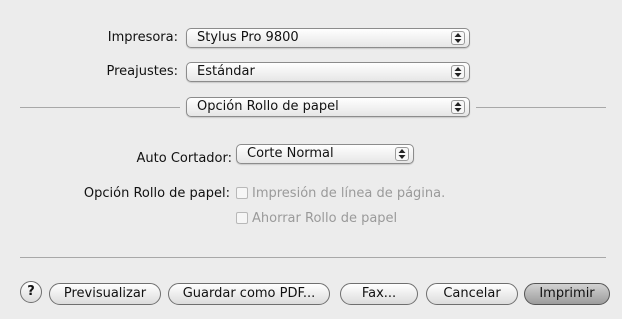  Describe the element at coordinates (142, 37) in the screenshot. I see `printer-label: Impresora:` at that location.